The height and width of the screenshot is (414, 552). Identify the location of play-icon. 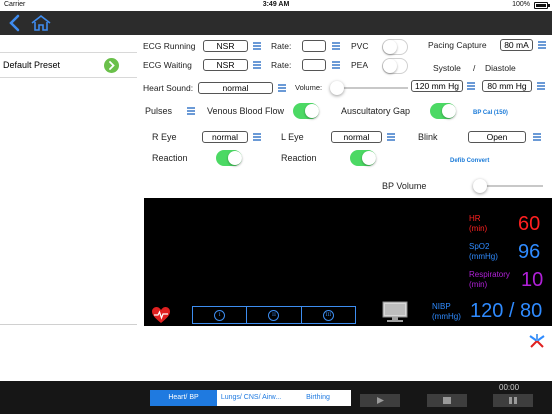
(380, 400).